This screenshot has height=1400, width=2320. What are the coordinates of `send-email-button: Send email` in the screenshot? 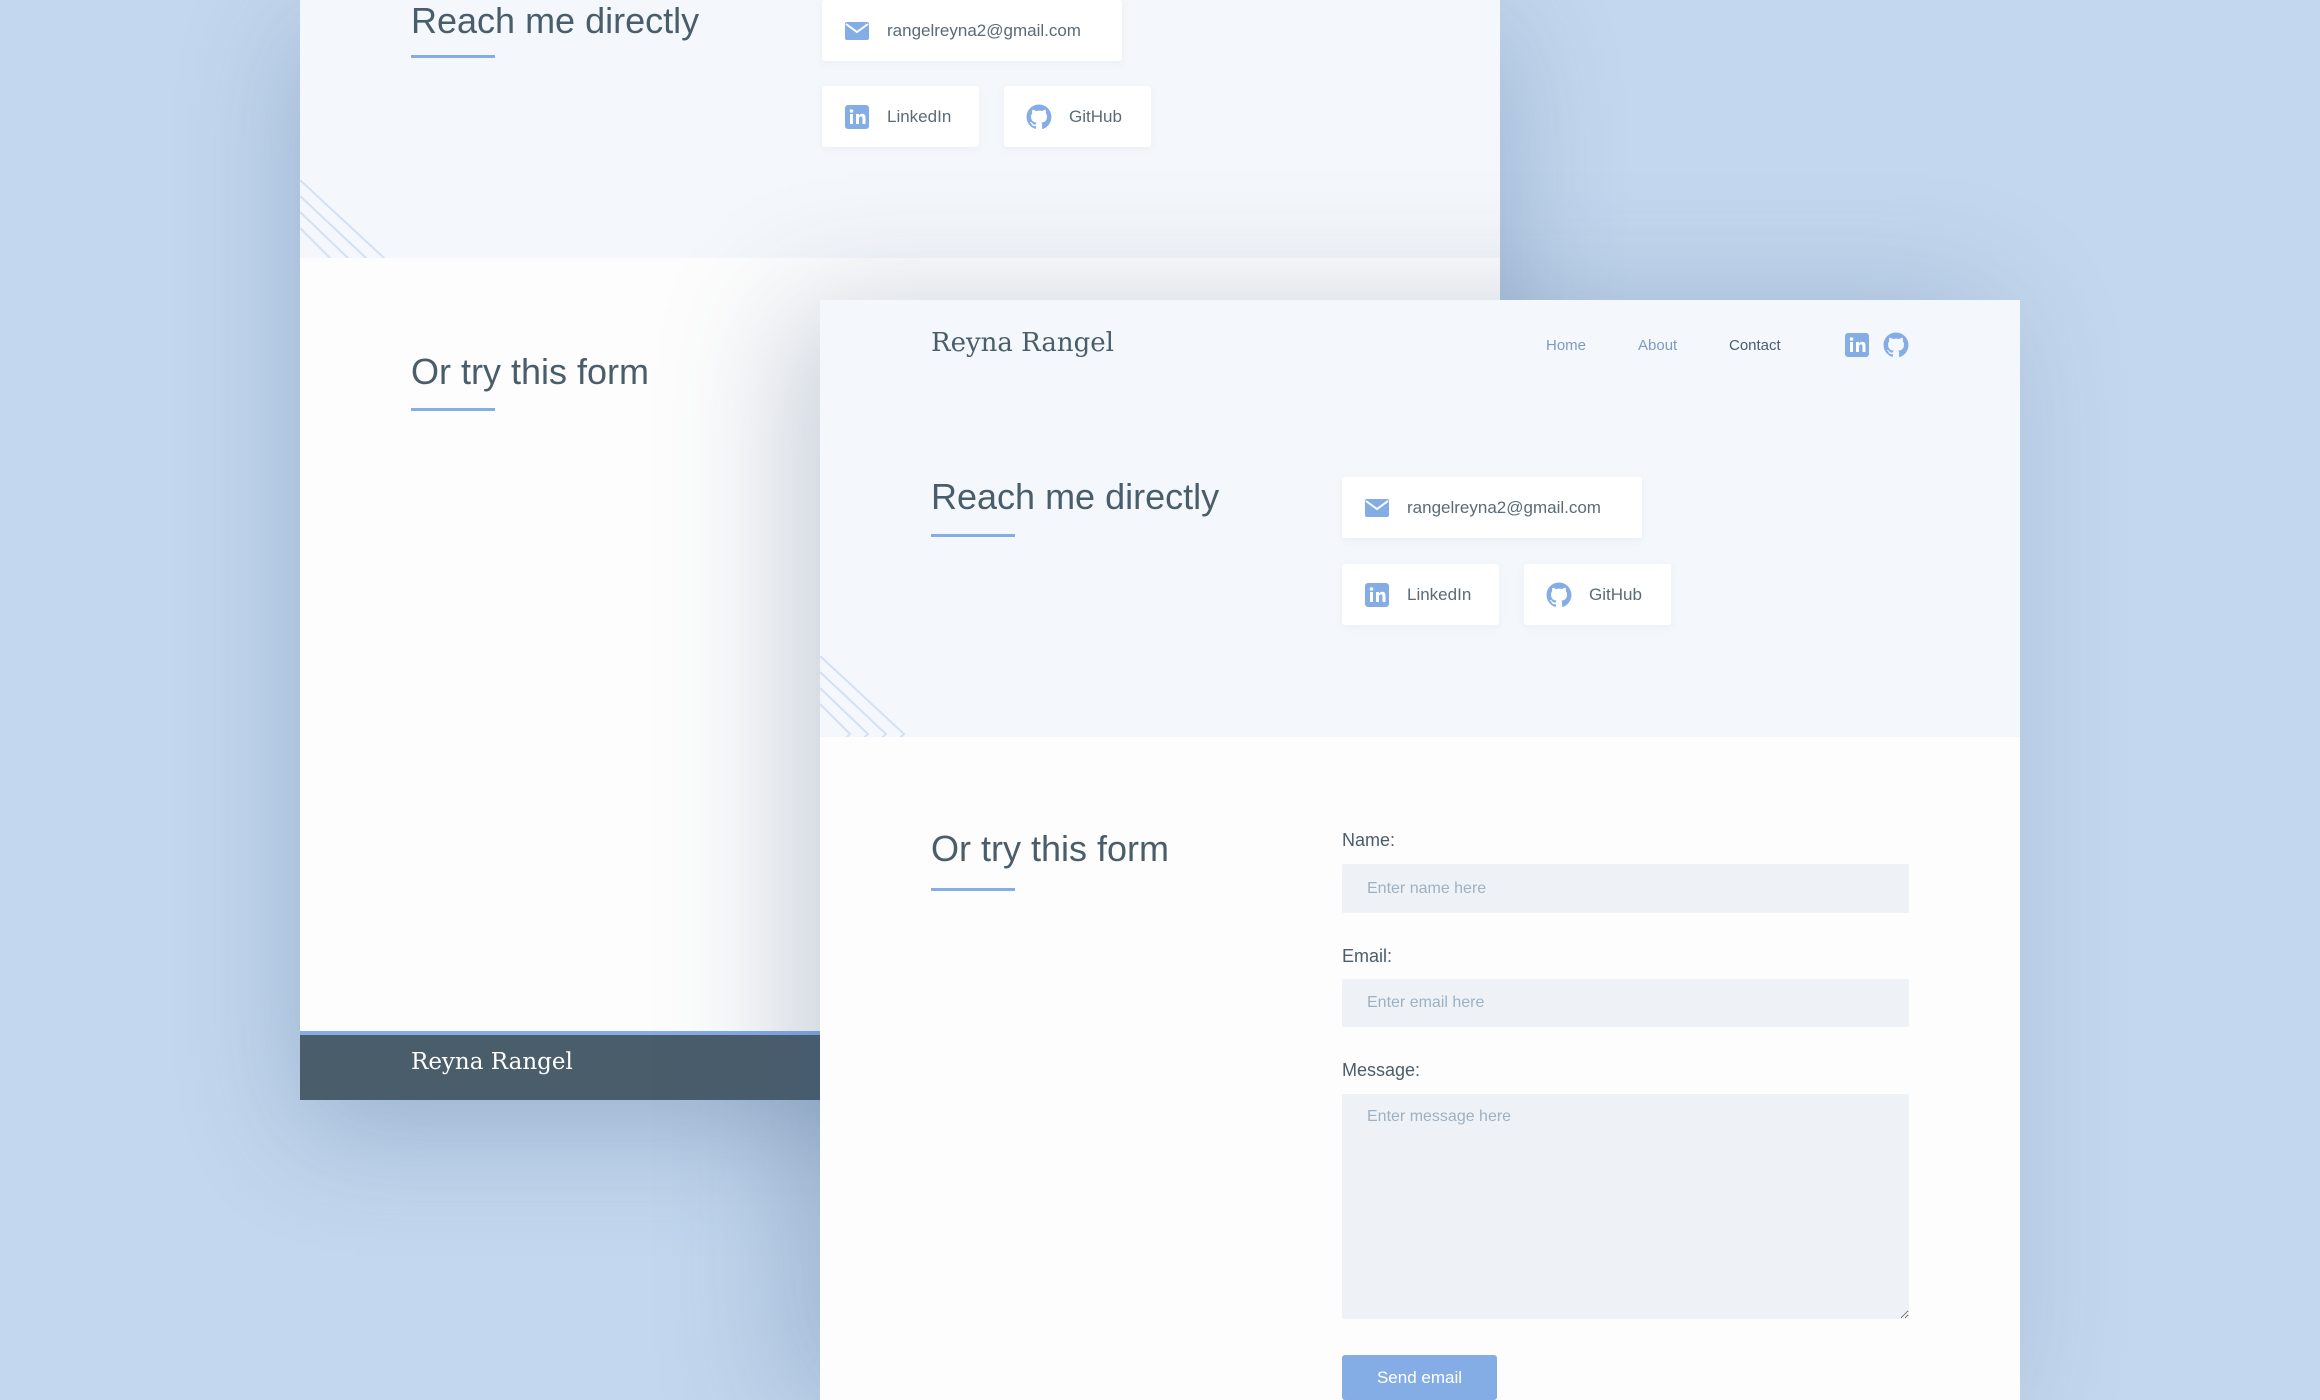 It's located at (1419, 1377).